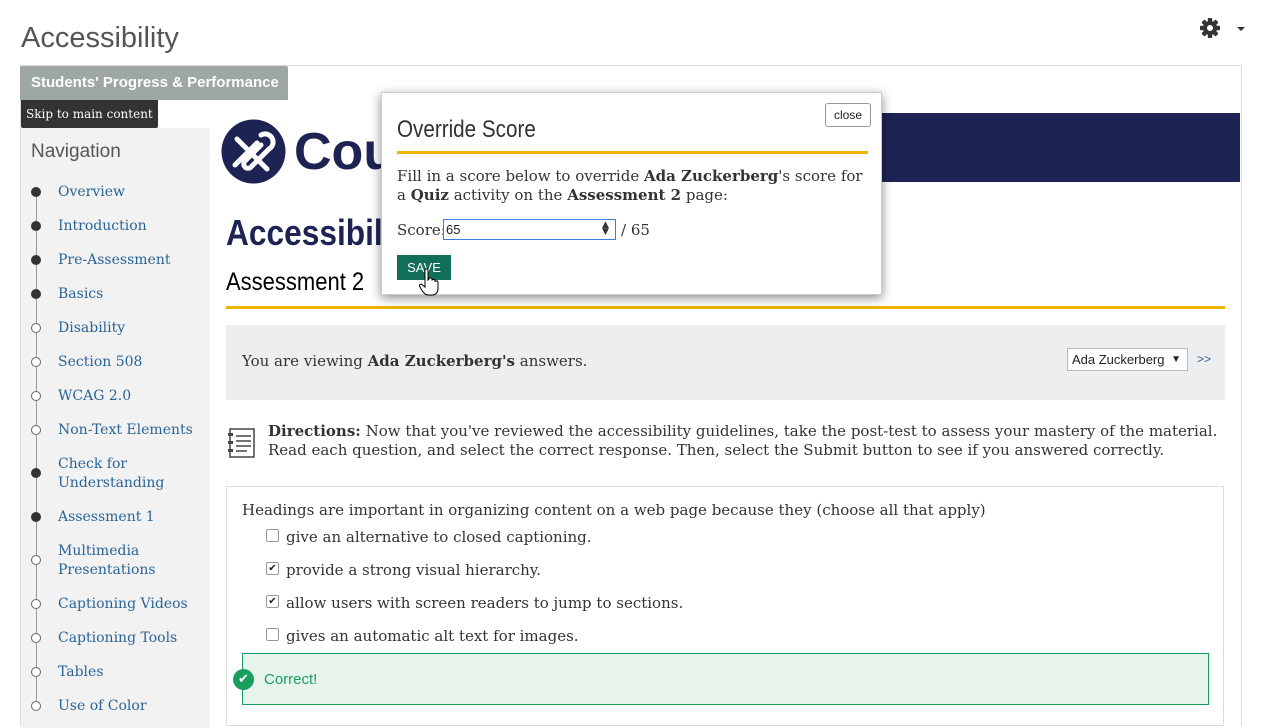 The width and height of the screenshot is (1261, 728). I want to click on student-select: Ada Zuckerberg ▼, so click(1127, 359).